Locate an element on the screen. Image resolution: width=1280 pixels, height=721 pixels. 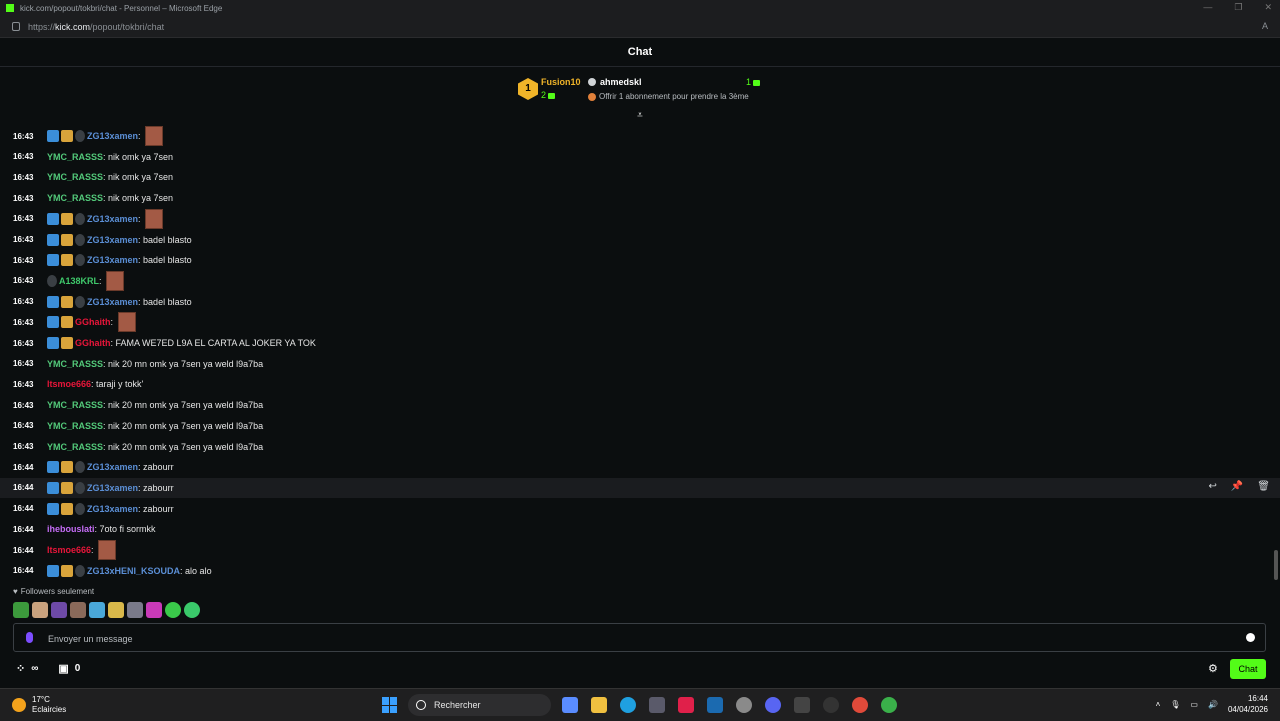
microphone-icon is located at coordinates (29, 637).